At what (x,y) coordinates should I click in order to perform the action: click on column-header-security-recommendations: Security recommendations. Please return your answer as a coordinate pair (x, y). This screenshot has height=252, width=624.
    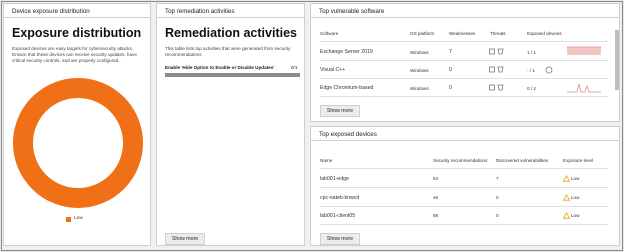
    Looking at the image, I should click on (460, 160).